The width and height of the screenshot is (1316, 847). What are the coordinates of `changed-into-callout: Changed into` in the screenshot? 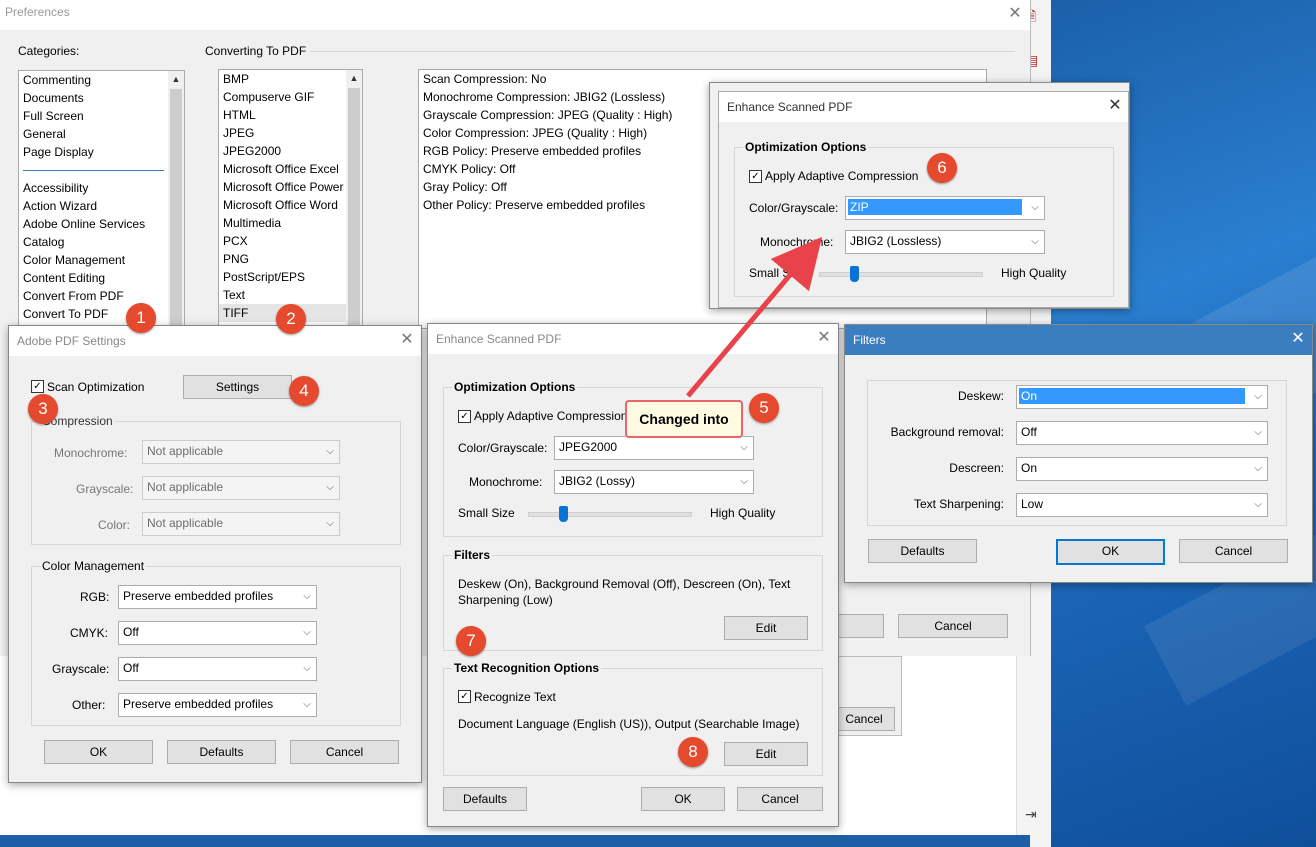 It's located at (684, 419).